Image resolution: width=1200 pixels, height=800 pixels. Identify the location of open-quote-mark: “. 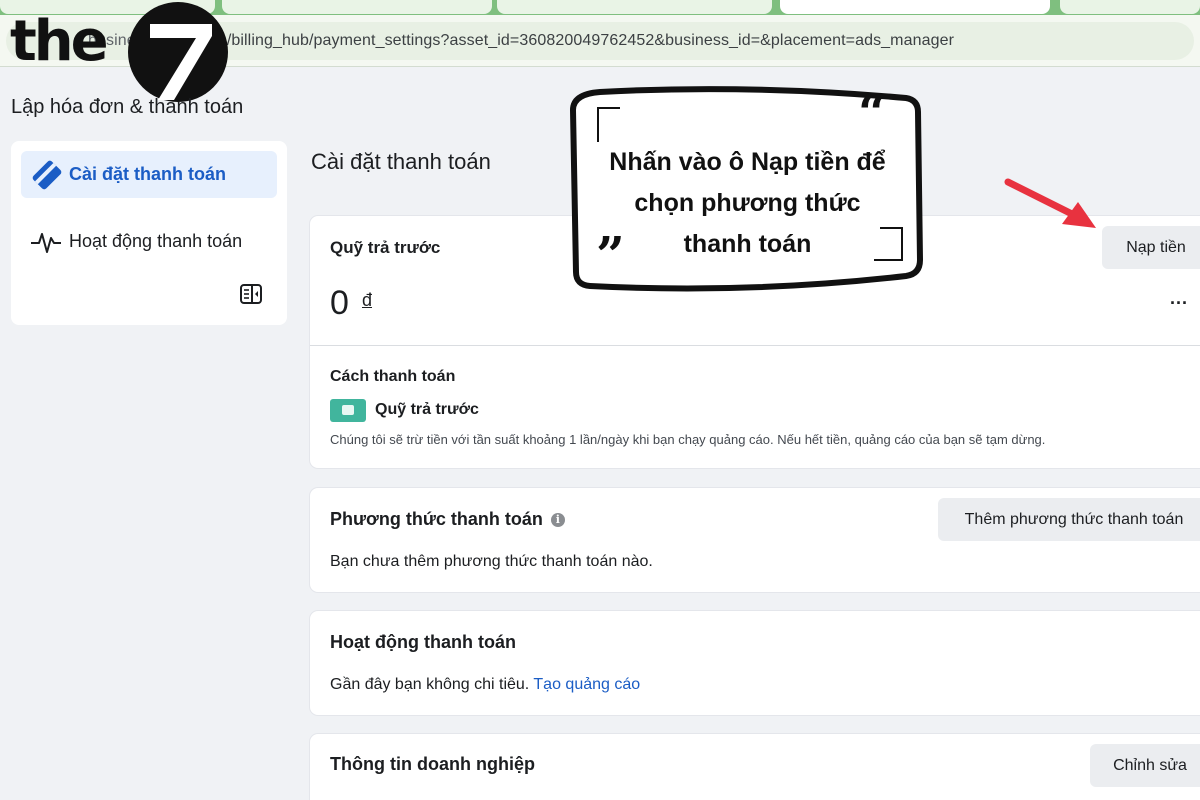
(872, 112).